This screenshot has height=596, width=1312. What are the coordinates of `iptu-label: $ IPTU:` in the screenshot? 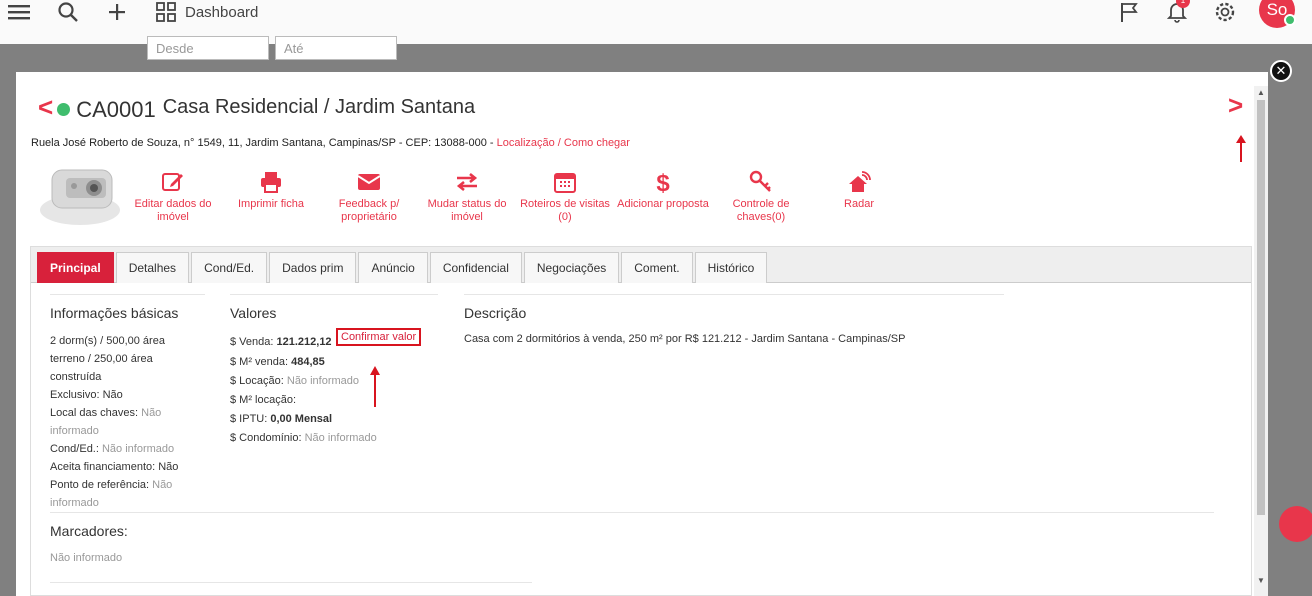 It's located at (250, 419).